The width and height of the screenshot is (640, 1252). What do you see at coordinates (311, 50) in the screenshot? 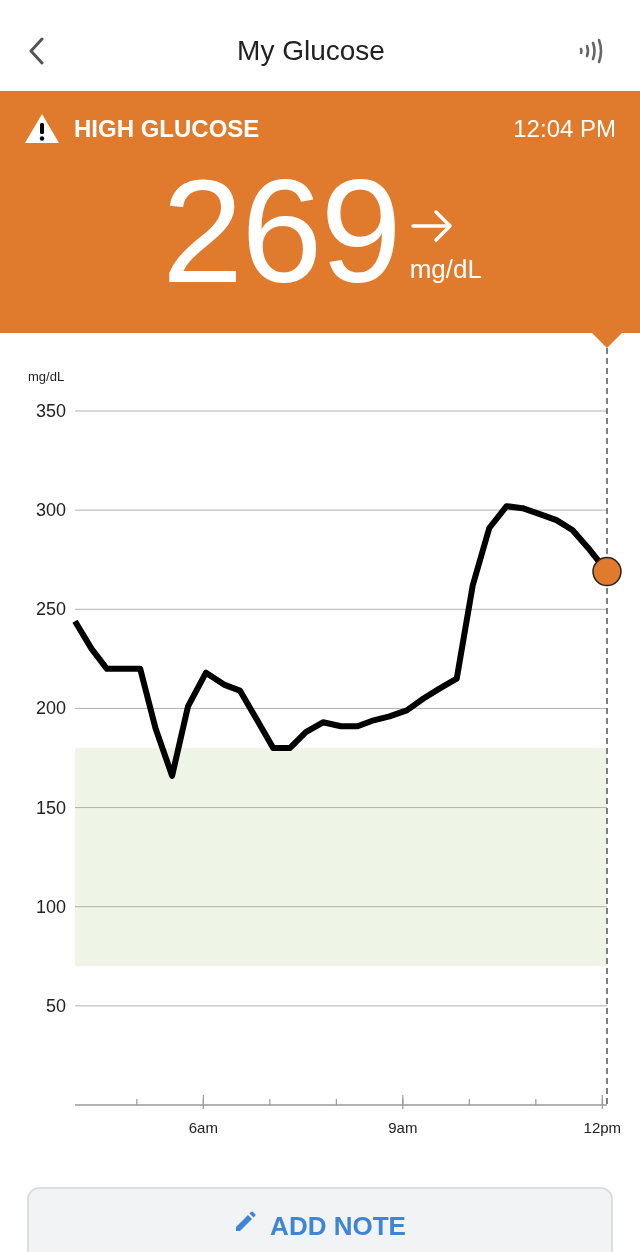
I see `page-title: My Glucose` at bounding box center [311, 50].